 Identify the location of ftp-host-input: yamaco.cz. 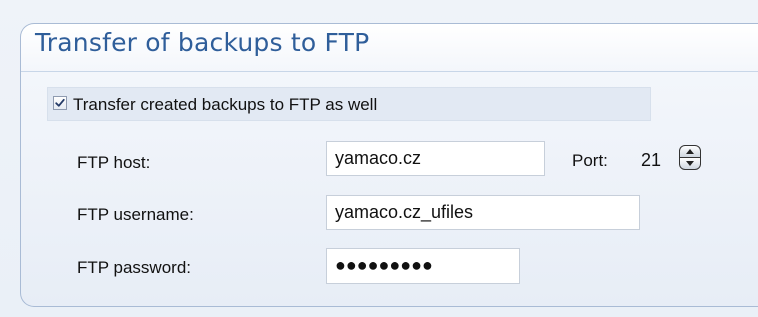
(435, 158).